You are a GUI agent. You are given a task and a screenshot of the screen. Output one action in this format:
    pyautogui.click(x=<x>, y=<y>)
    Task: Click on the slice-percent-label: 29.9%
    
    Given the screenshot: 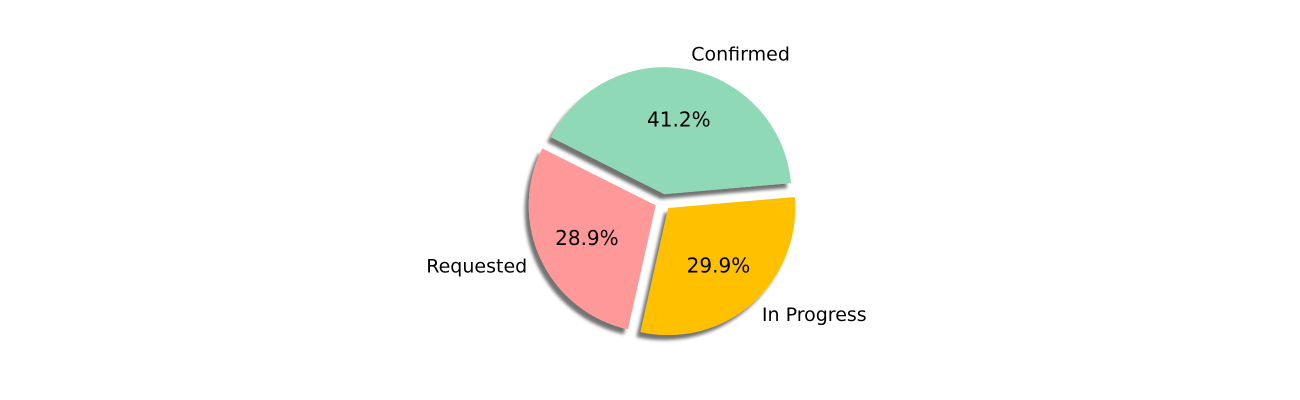 What is the action you would take?
    pyautogui.click(x=719, y=265)
    